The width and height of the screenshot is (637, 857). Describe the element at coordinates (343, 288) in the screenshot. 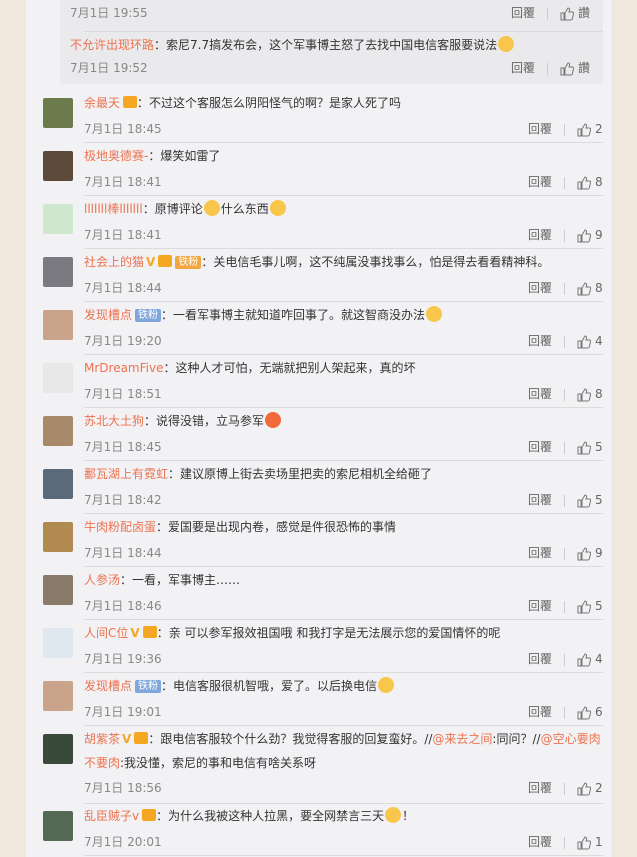

I see `comment-meta: 7月1日 18:44 回覆 8` at that location.